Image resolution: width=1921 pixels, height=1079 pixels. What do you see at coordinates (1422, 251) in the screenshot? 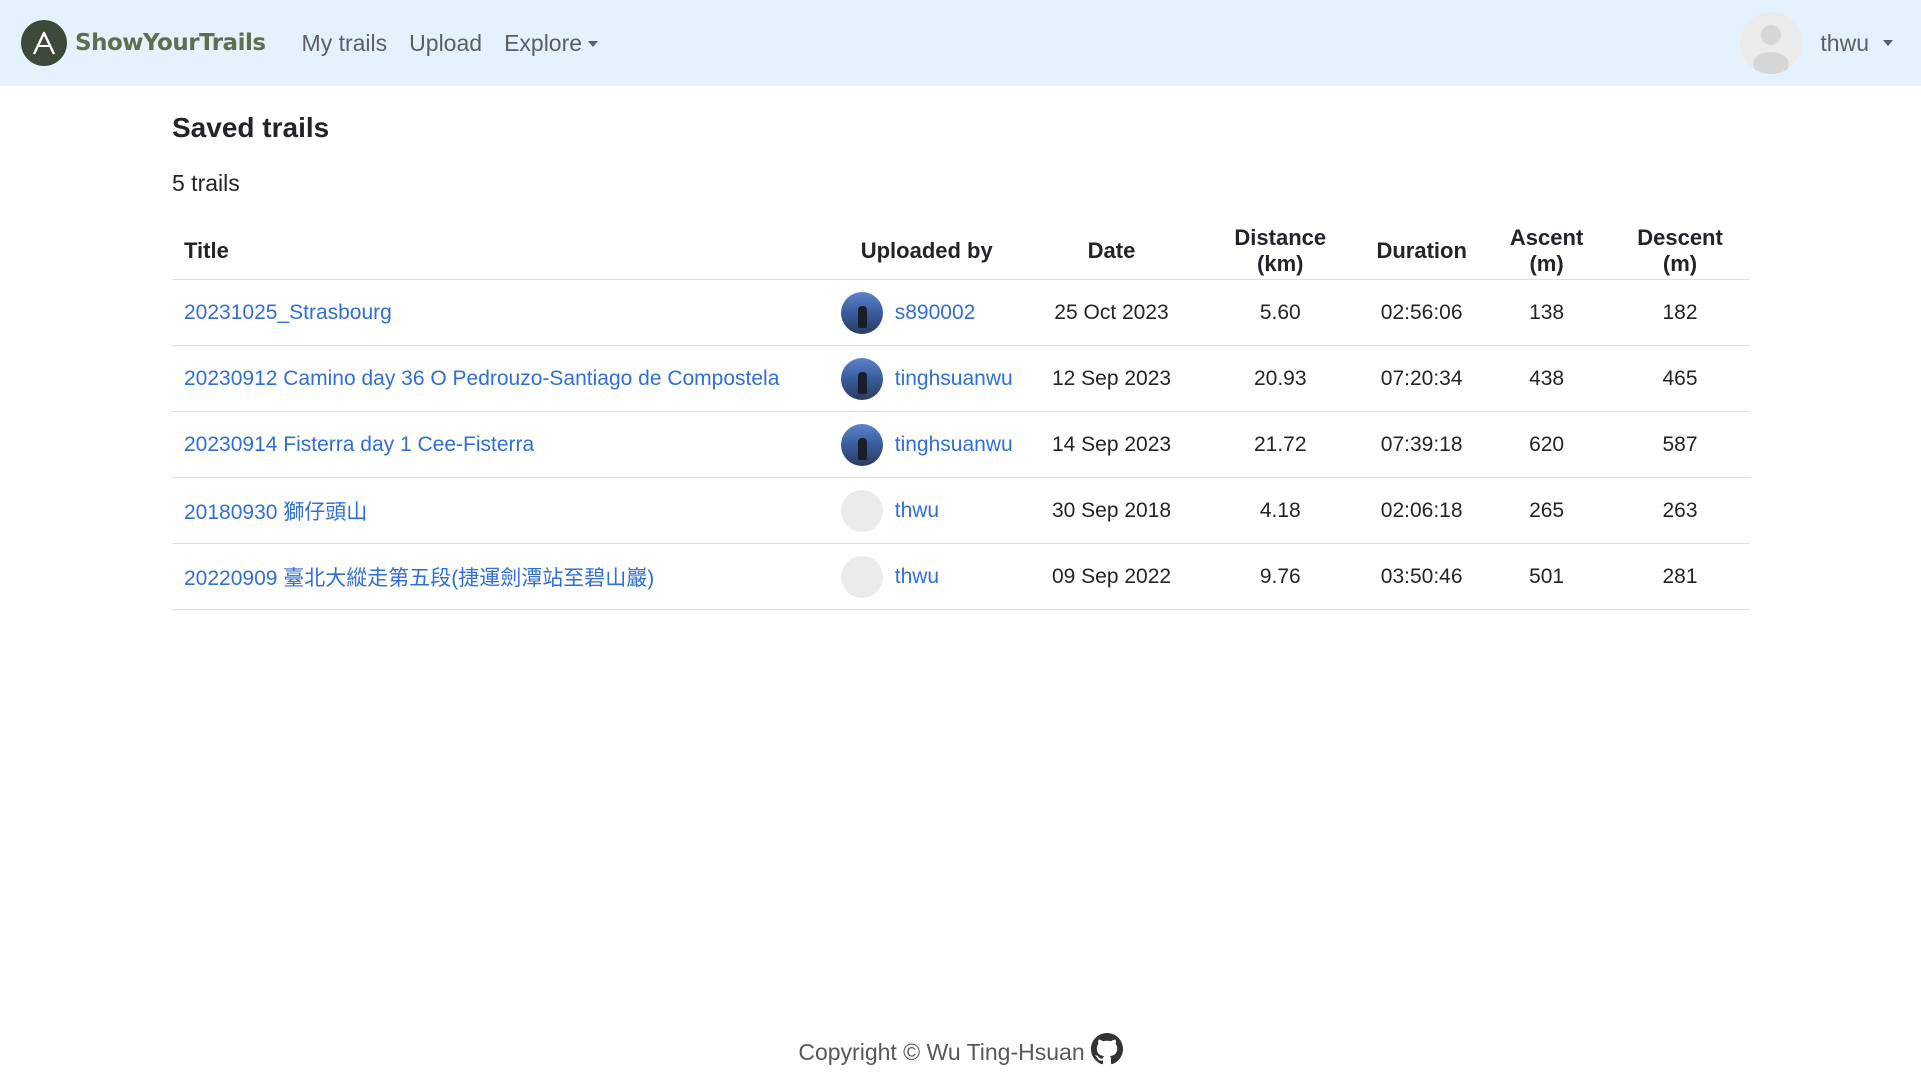
I see `header-duration: Duration` at bounding box center [1422, 251].